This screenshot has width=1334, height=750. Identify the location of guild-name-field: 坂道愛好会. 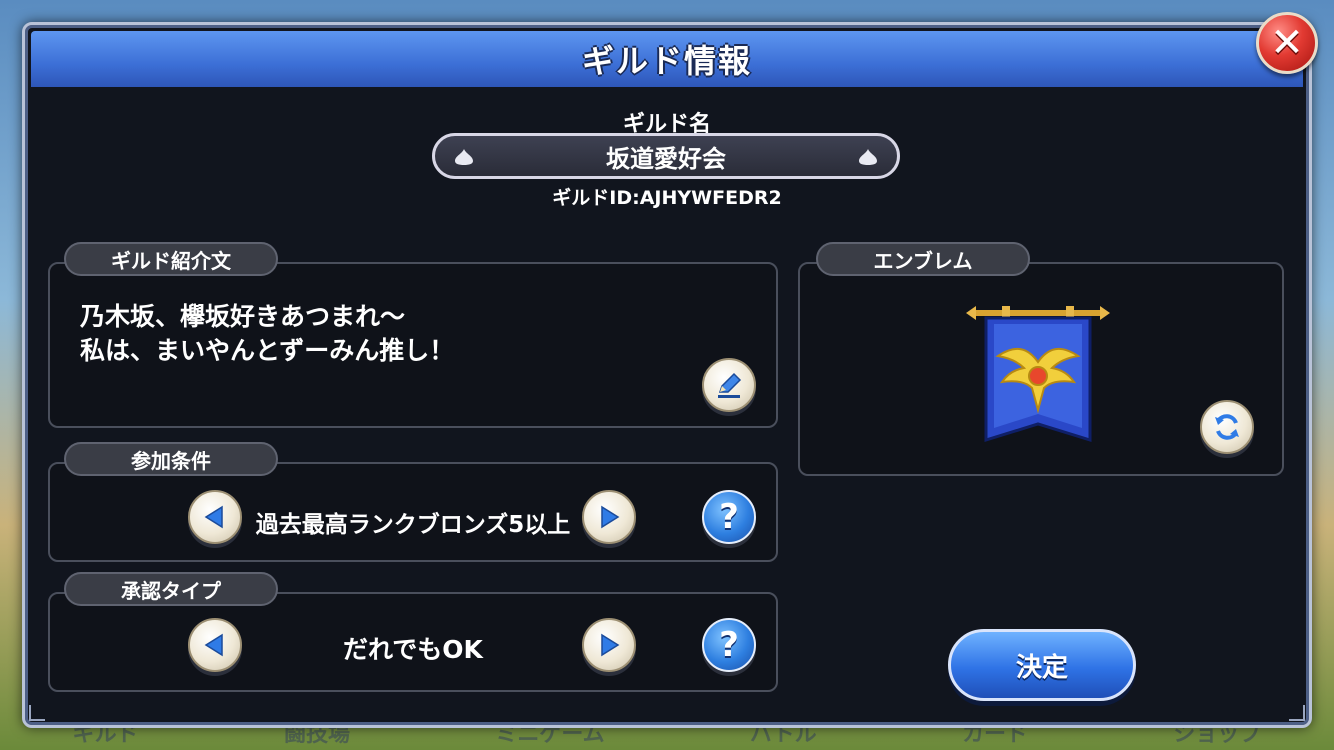
(666, 156).